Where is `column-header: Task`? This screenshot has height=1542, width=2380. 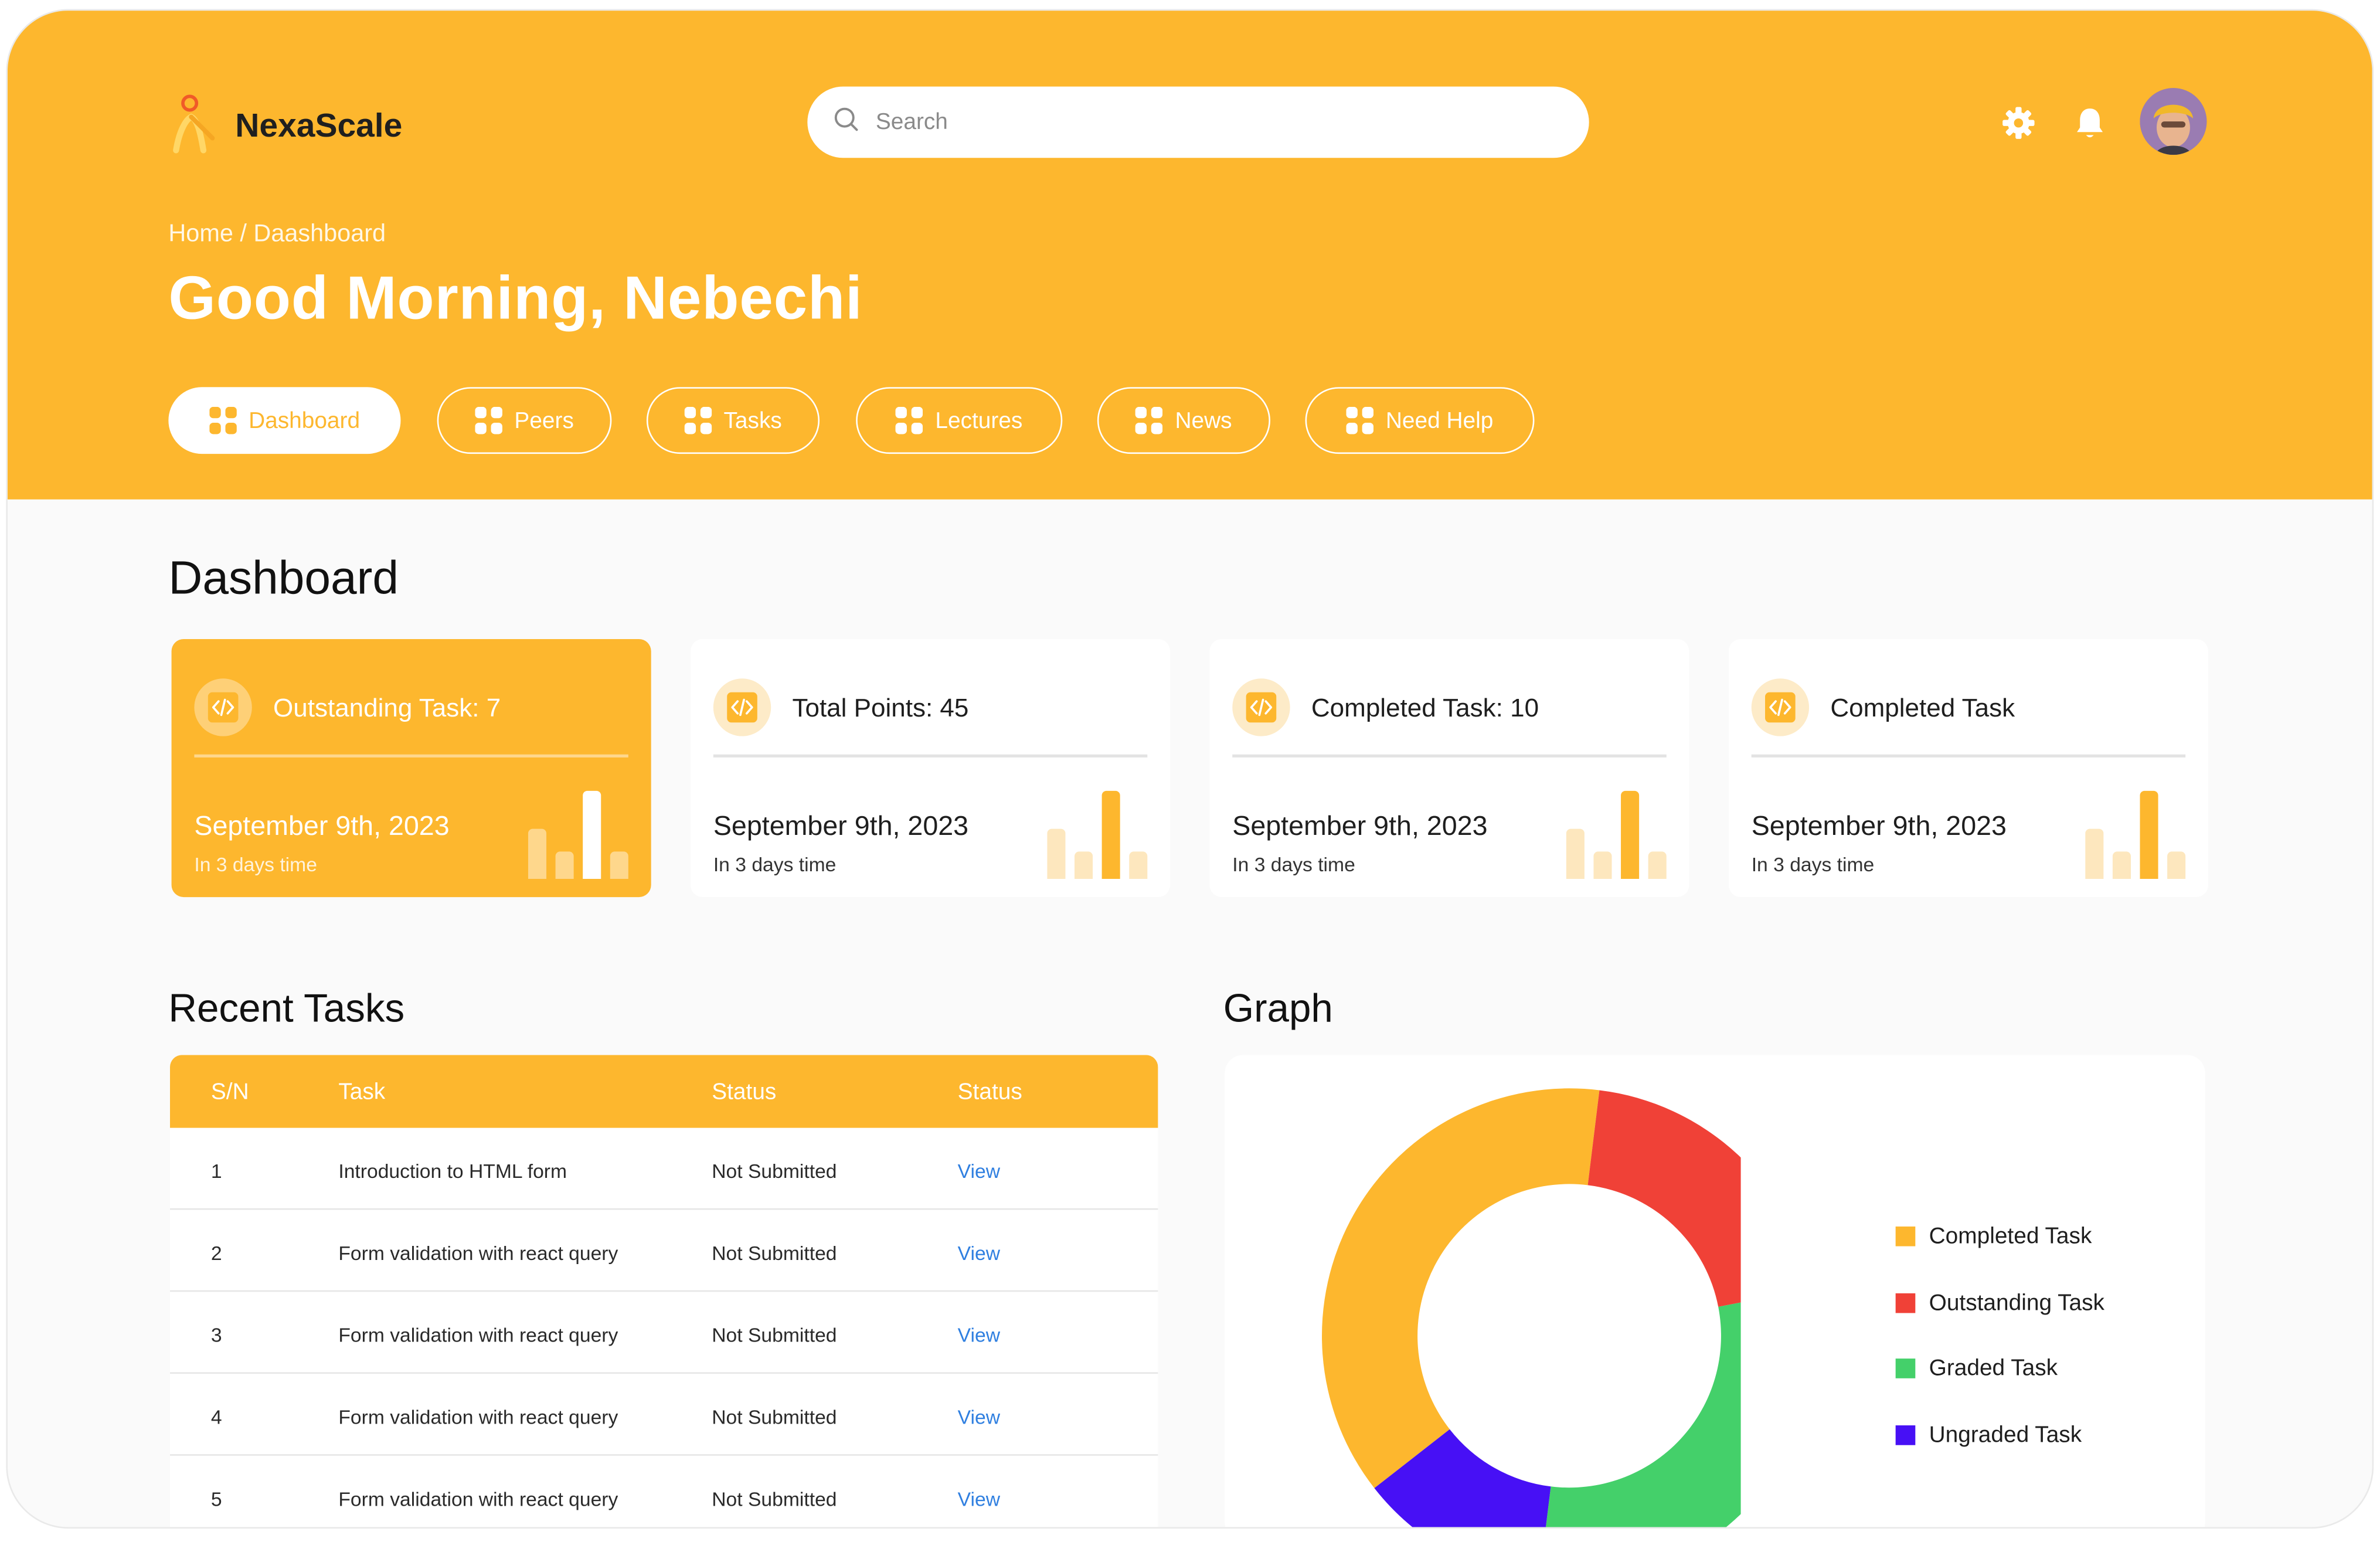 column-header: Task is located at coordinates (362, 1092).